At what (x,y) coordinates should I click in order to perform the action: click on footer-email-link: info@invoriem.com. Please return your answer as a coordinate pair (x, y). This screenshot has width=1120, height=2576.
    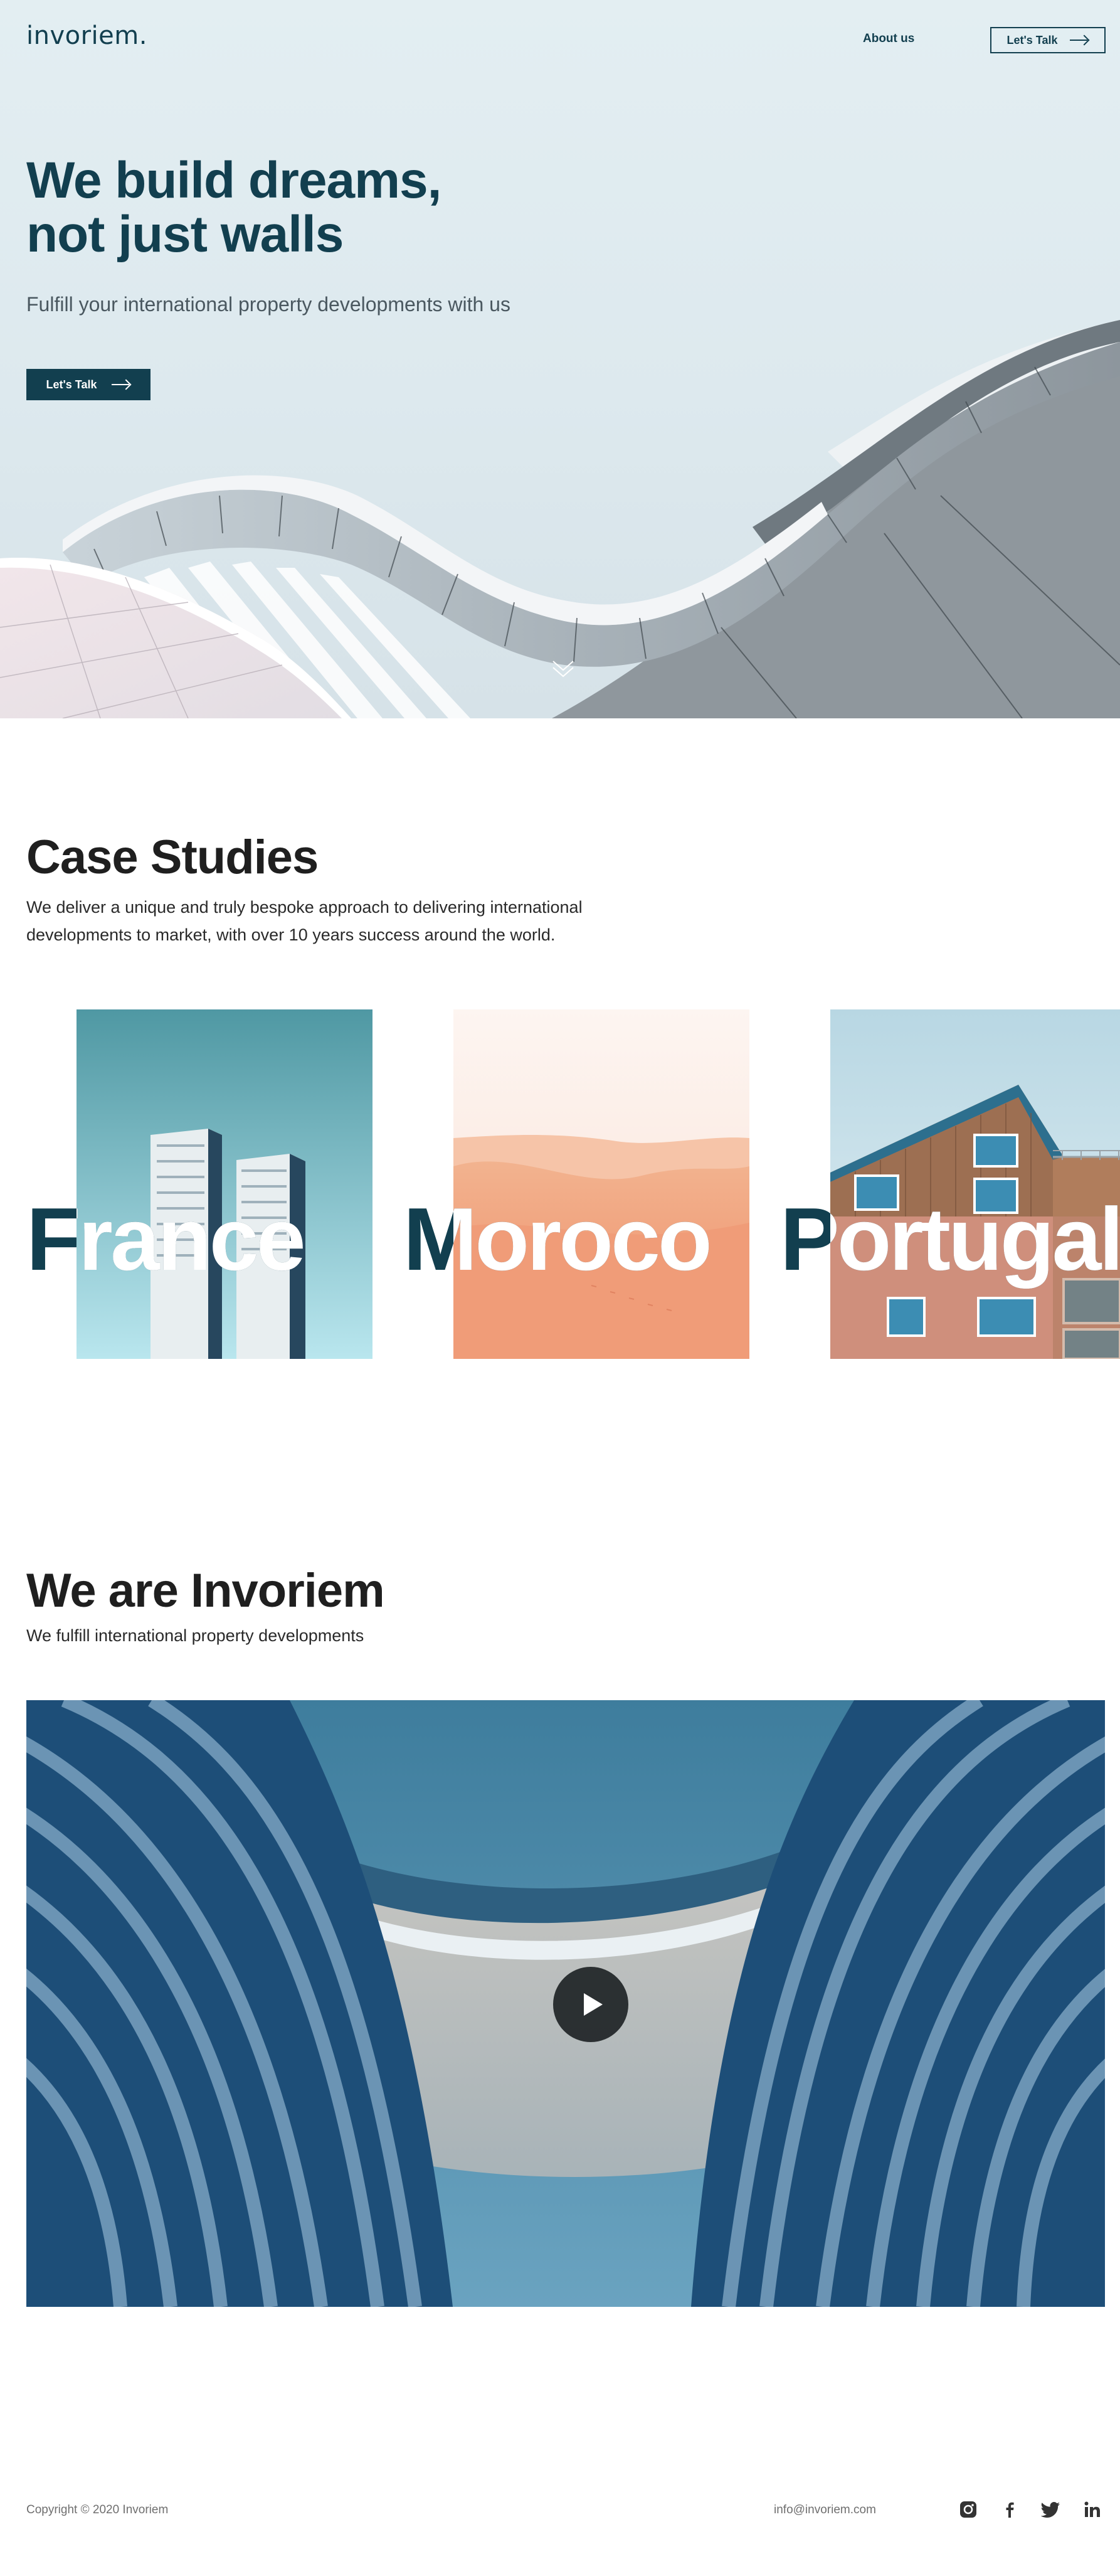
    Looking at the image, I should click on (825, 2510).